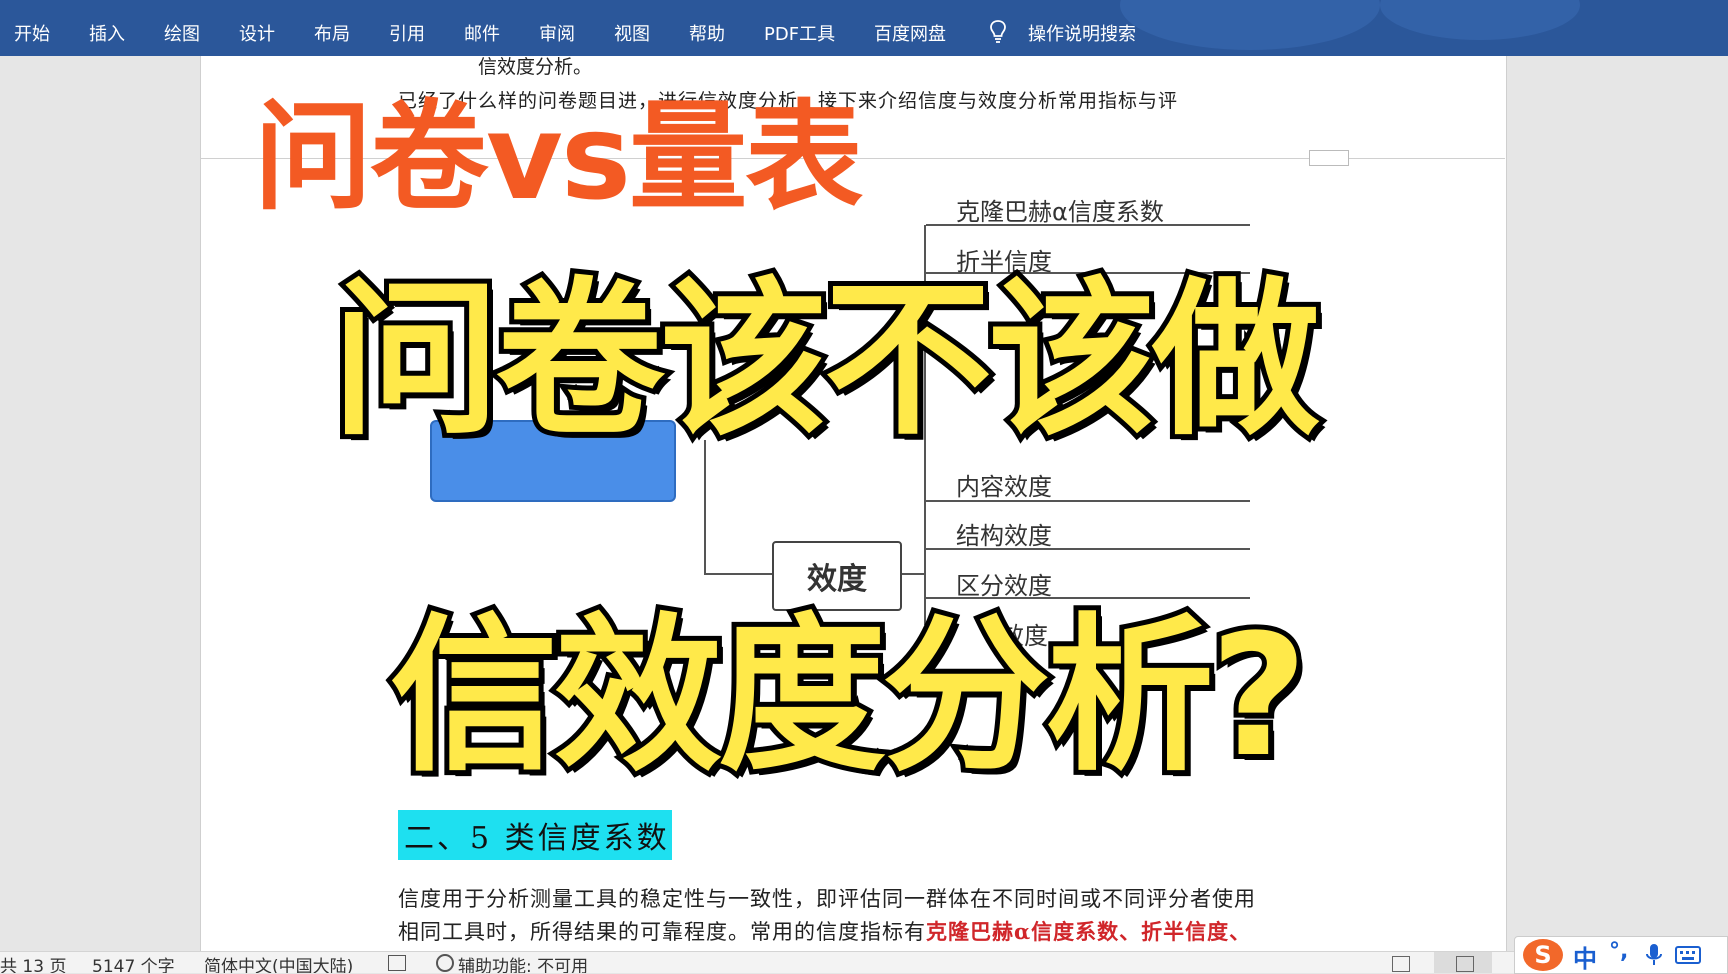  Describe the element at coordinates (1082, 33) in the screenshot. I see `search-help-label: 操作说明搜索` at that location.